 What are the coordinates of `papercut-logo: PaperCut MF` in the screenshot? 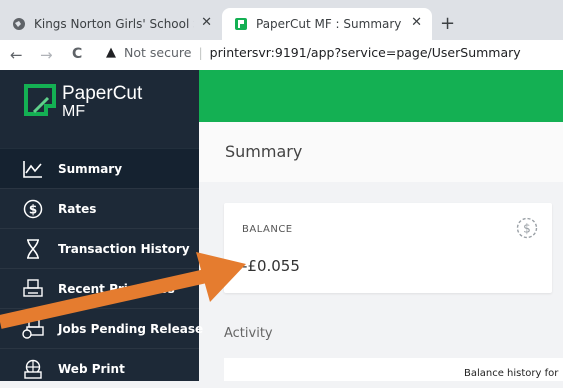 It's located at (83, 101).